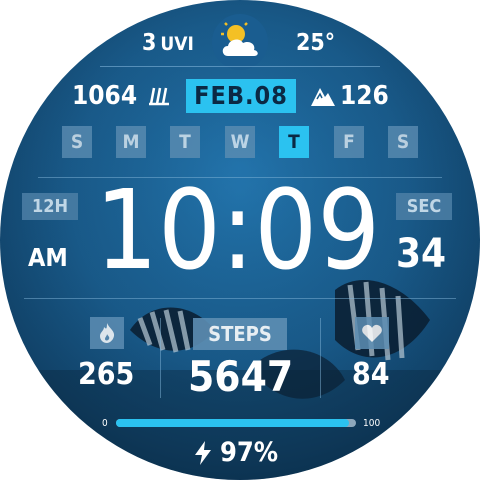  I want to click on steps-label: STEPS, so click(240, 334).